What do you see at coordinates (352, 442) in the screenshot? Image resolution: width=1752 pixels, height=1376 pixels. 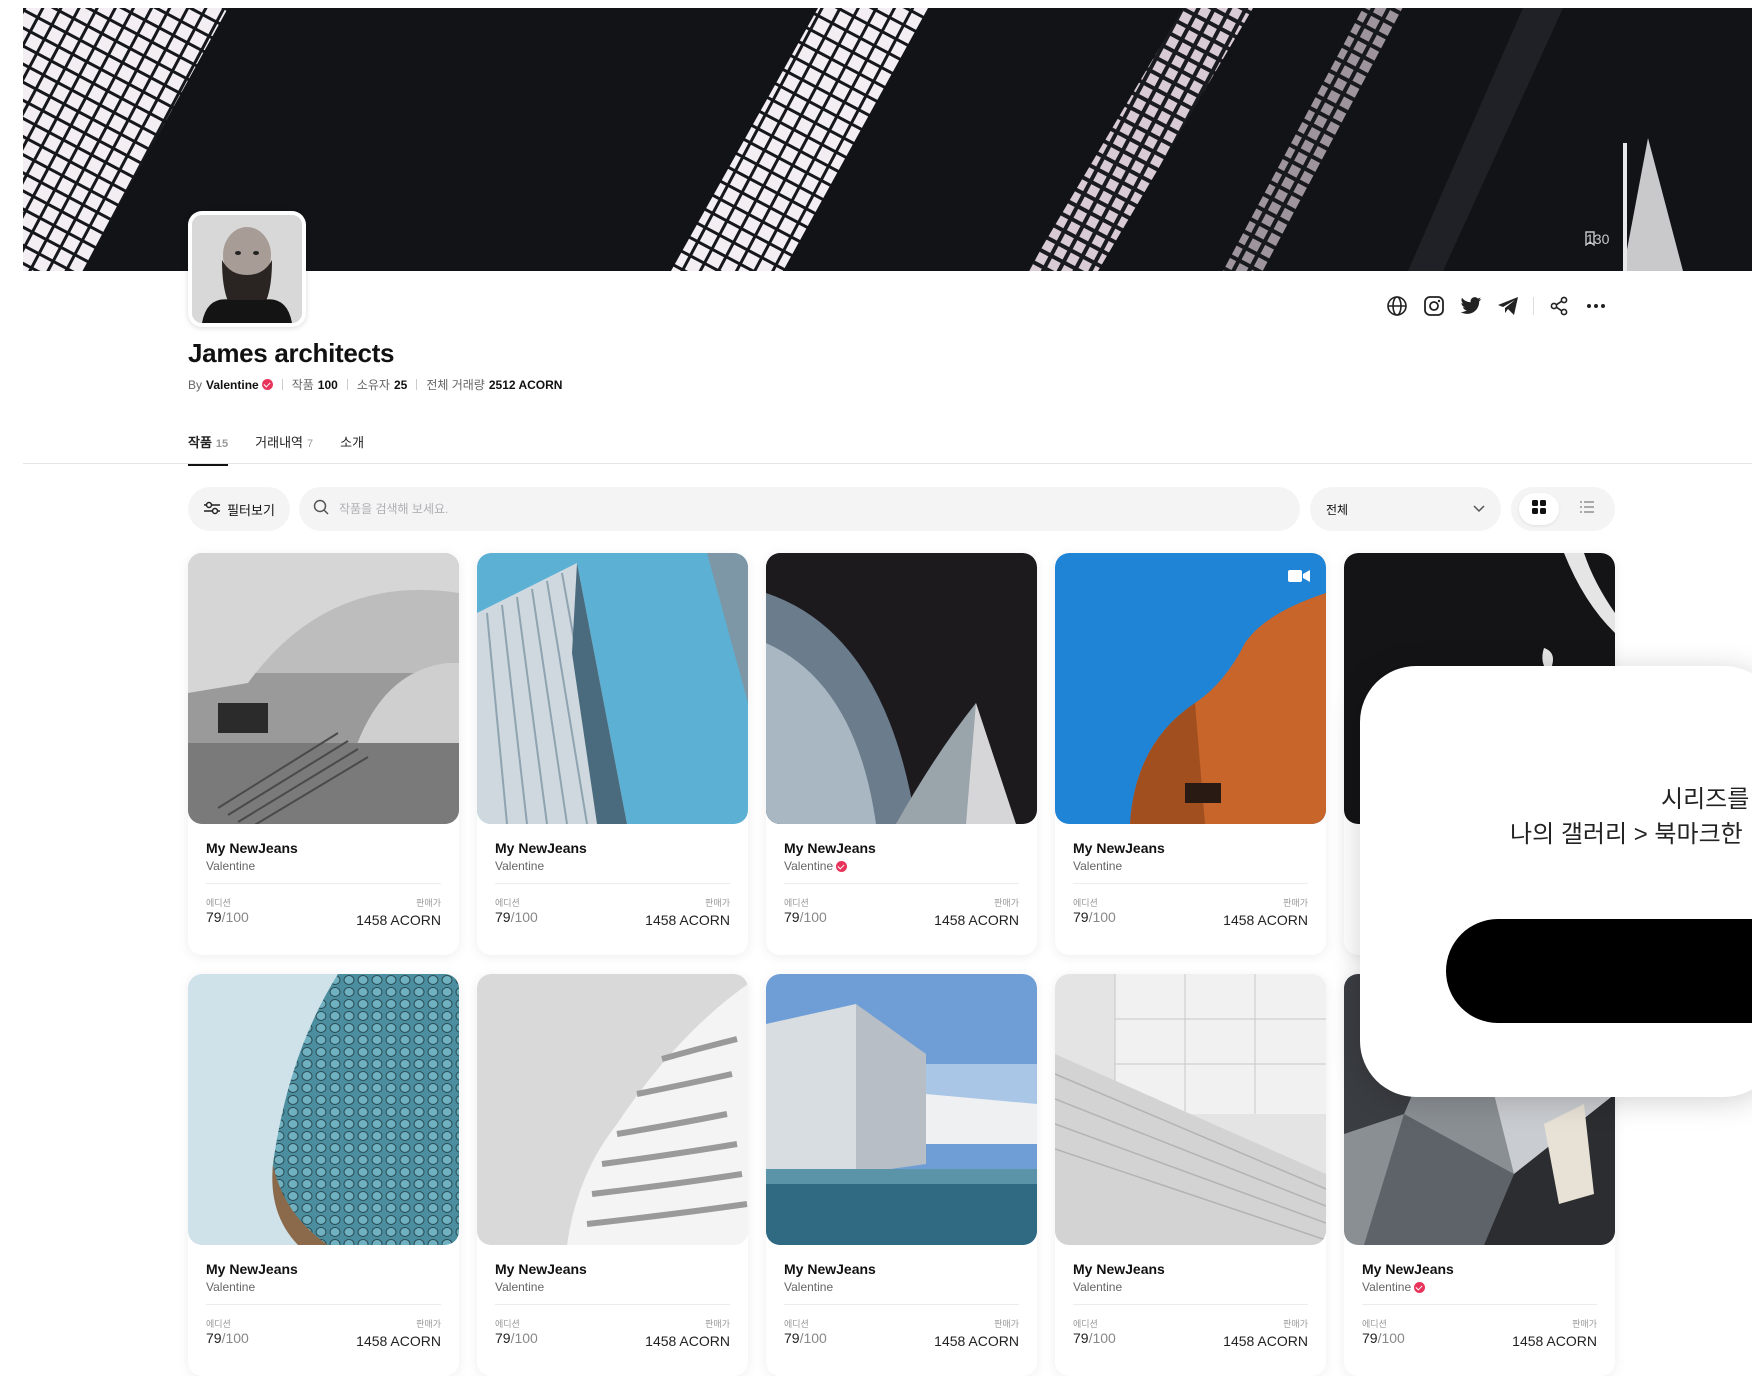 I see `tab-label: 소개` at bounding box center [352, 442].